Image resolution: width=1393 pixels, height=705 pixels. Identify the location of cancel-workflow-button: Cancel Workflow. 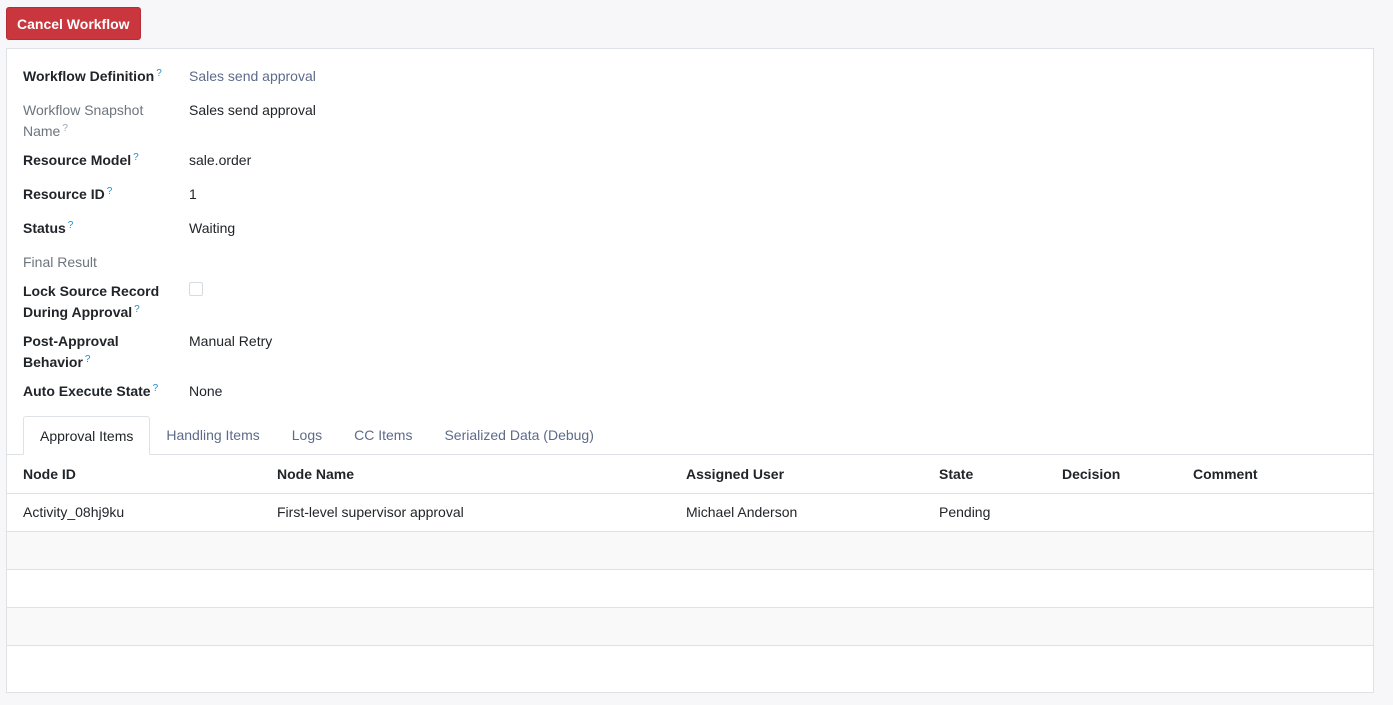
(73, 23).